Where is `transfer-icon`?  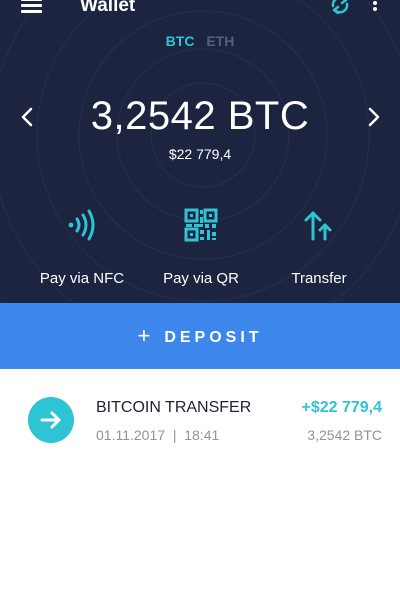
transfer-icon is located at coordinates (318, 226).